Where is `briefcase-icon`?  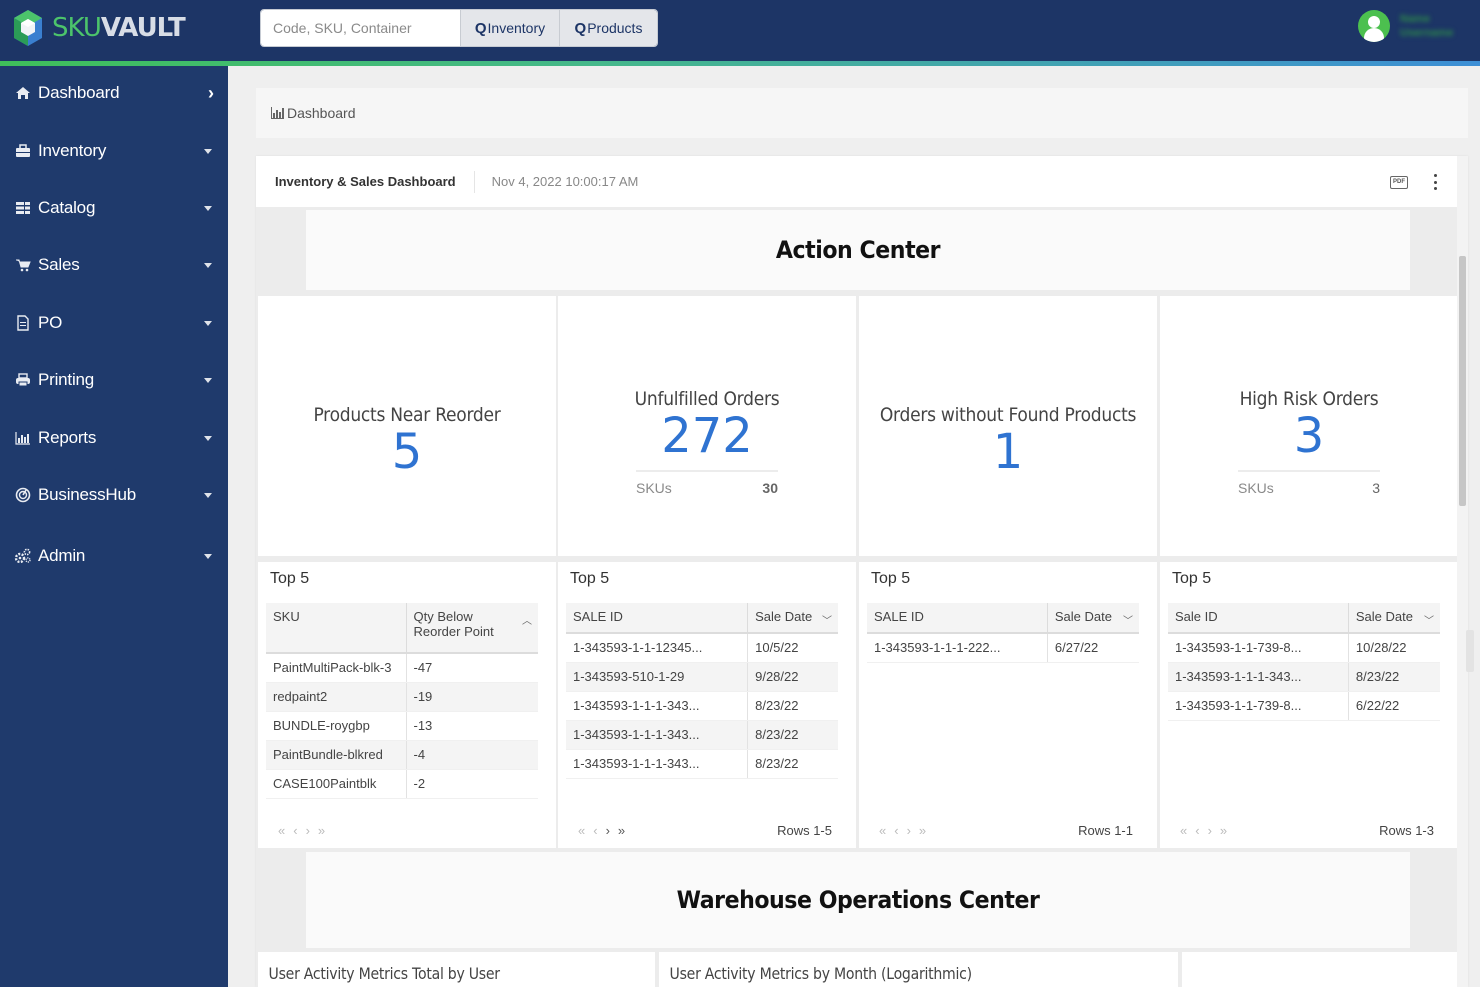 briefcase-icon is located at coordinates (23, 151).